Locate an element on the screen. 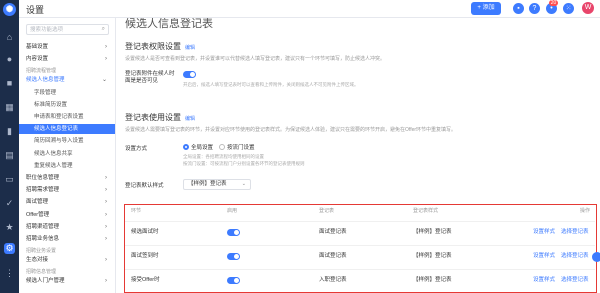  stage-cell: 面试签到时 is located at coordinates (145, 256).